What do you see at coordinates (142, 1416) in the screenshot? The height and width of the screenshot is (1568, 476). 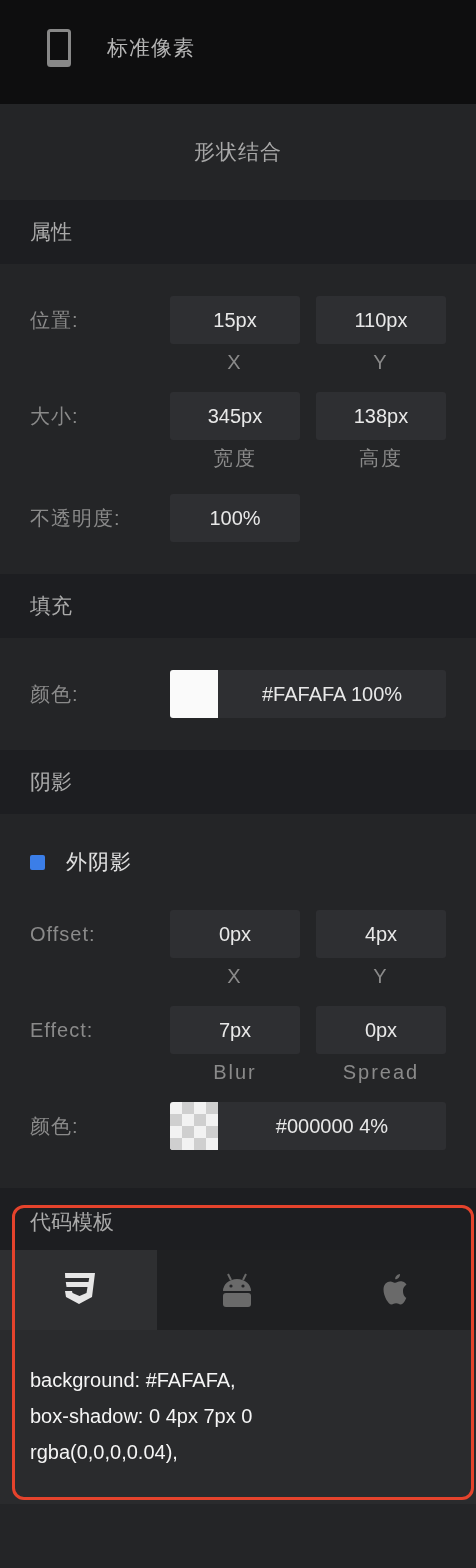 I see `code-line: box-shadow: 0 4px 7px 0` at bounding box center [142, 1416].